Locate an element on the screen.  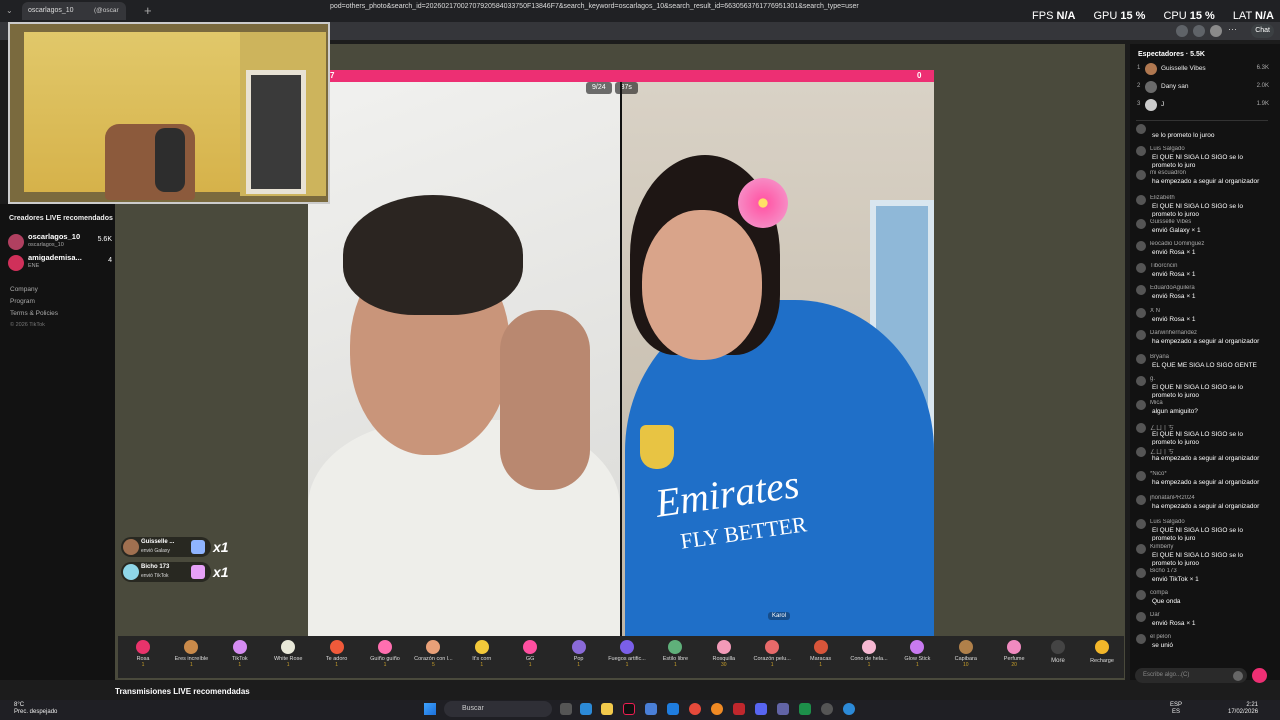
chat-button-label: Chat is located at coordinates (1262, 30).